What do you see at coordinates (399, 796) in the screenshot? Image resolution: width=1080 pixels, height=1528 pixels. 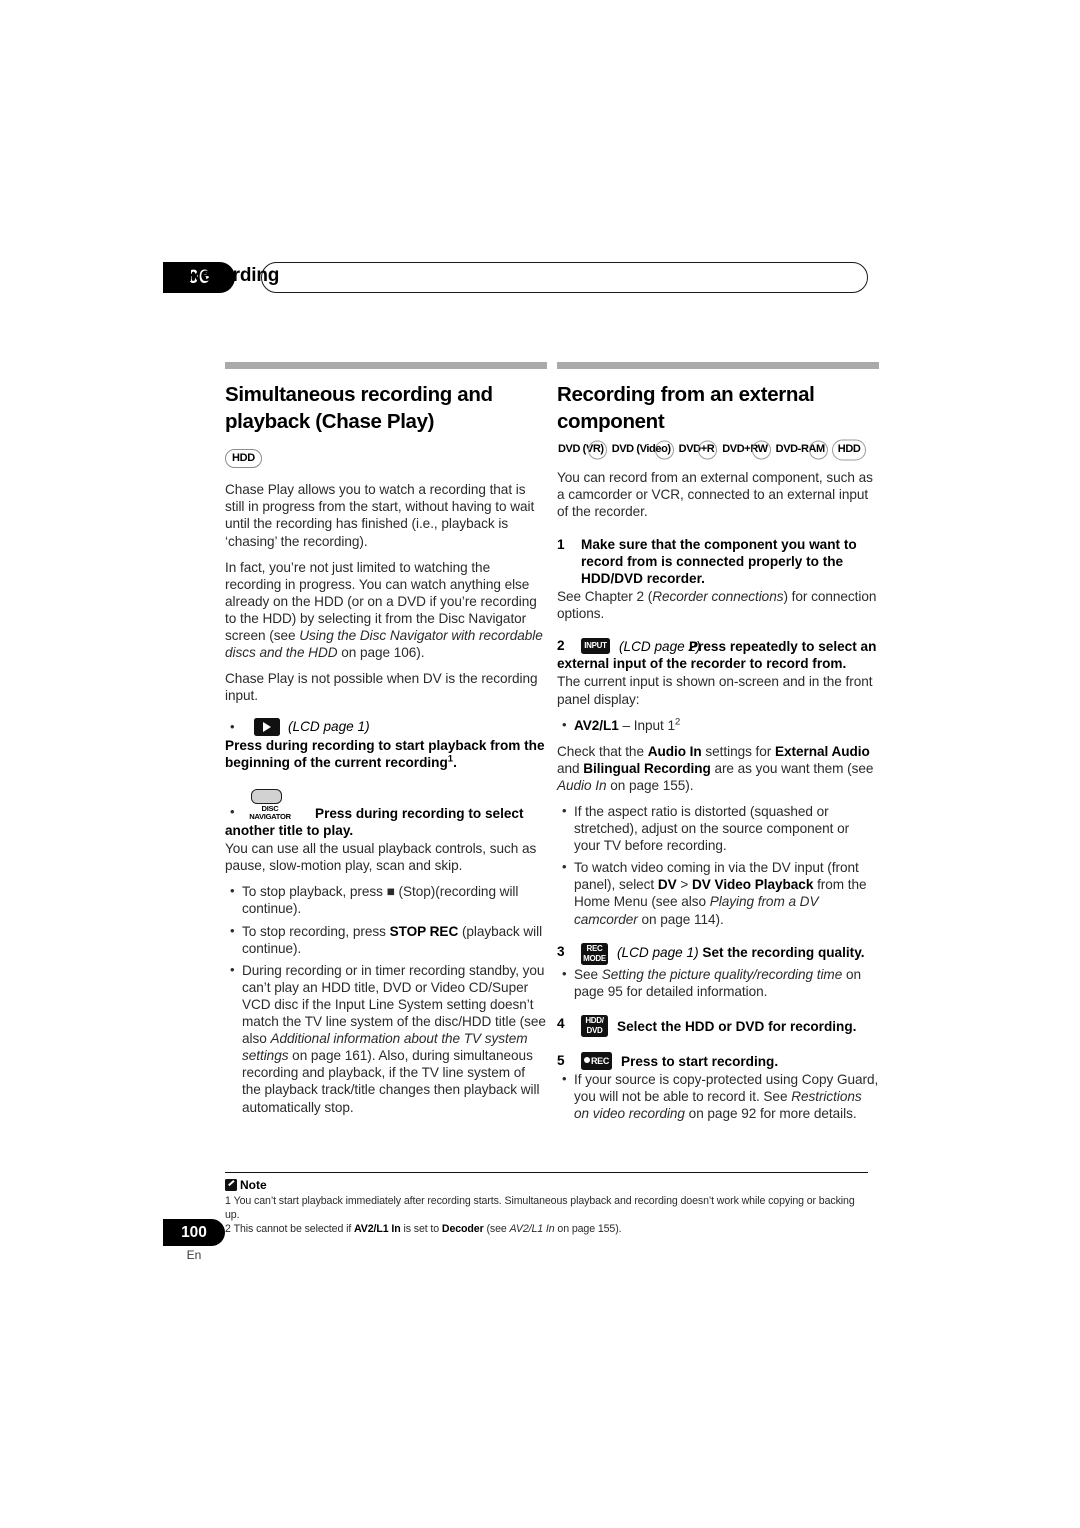 I see `disc-navigator-key-wrap` at bounding box center [399, 796].